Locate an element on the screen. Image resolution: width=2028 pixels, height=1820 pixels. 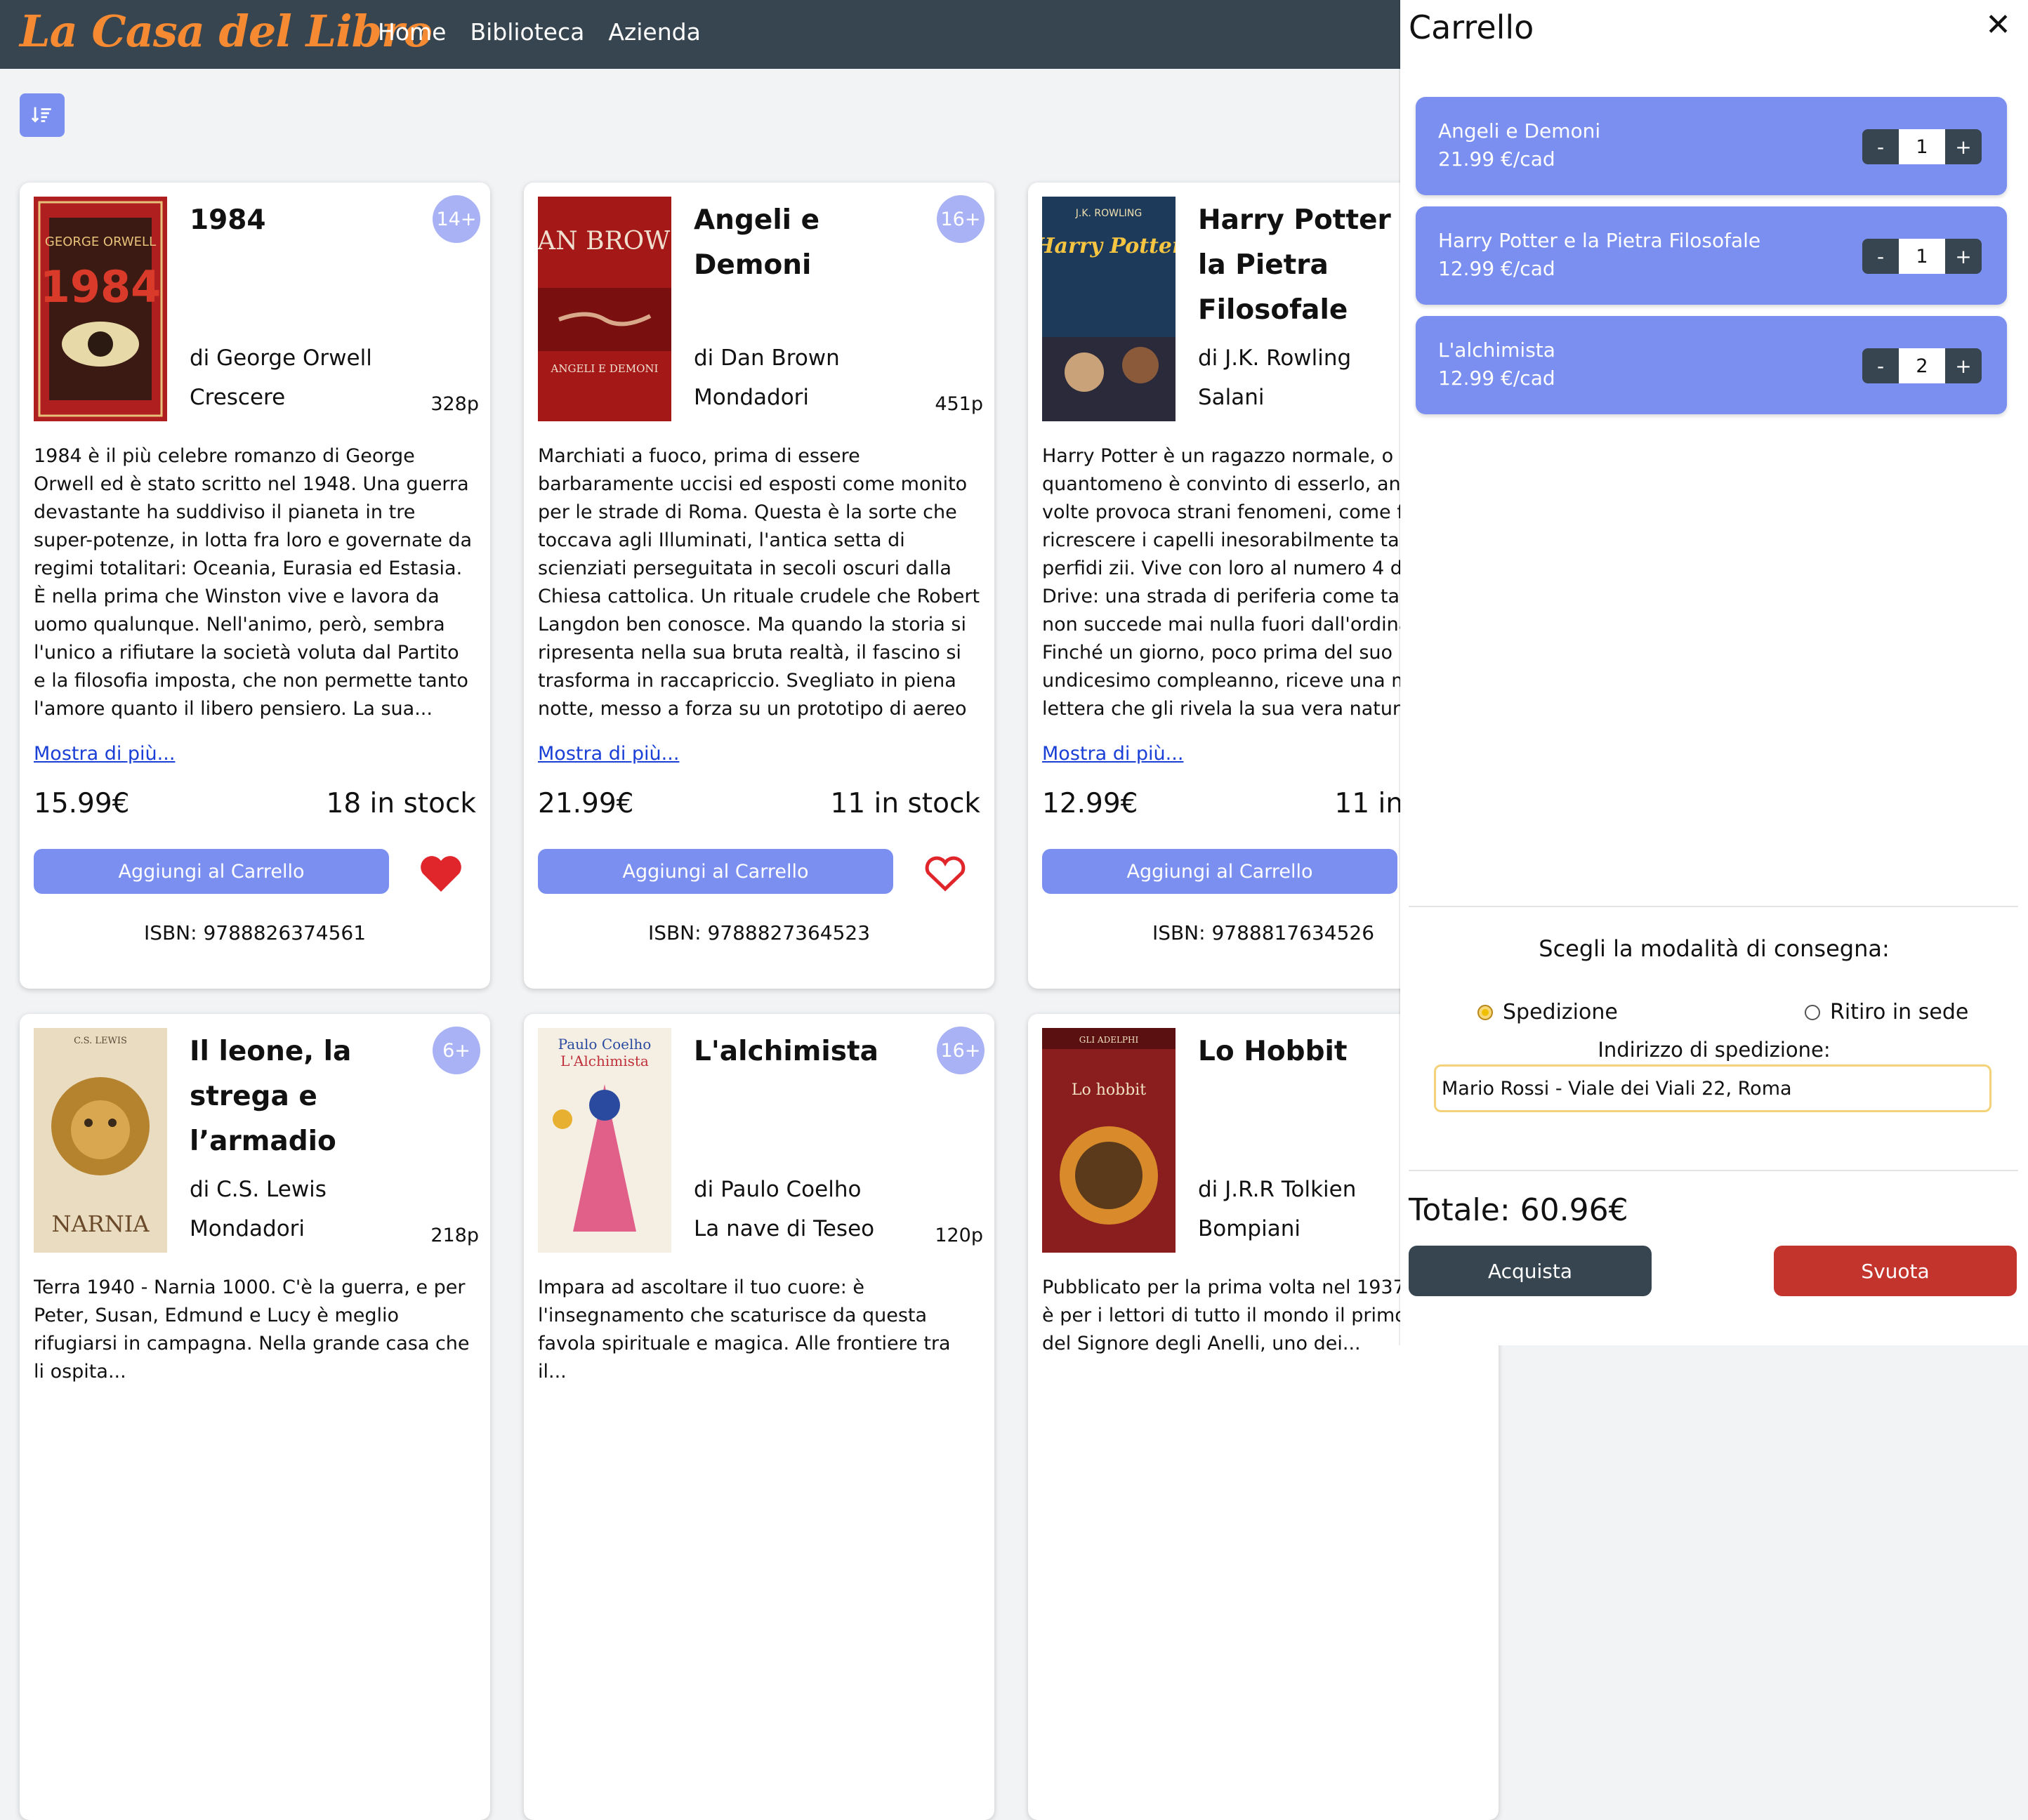
book-cover-image: GEORGE ORWELL 1984 is located at coordinates (100, 309).